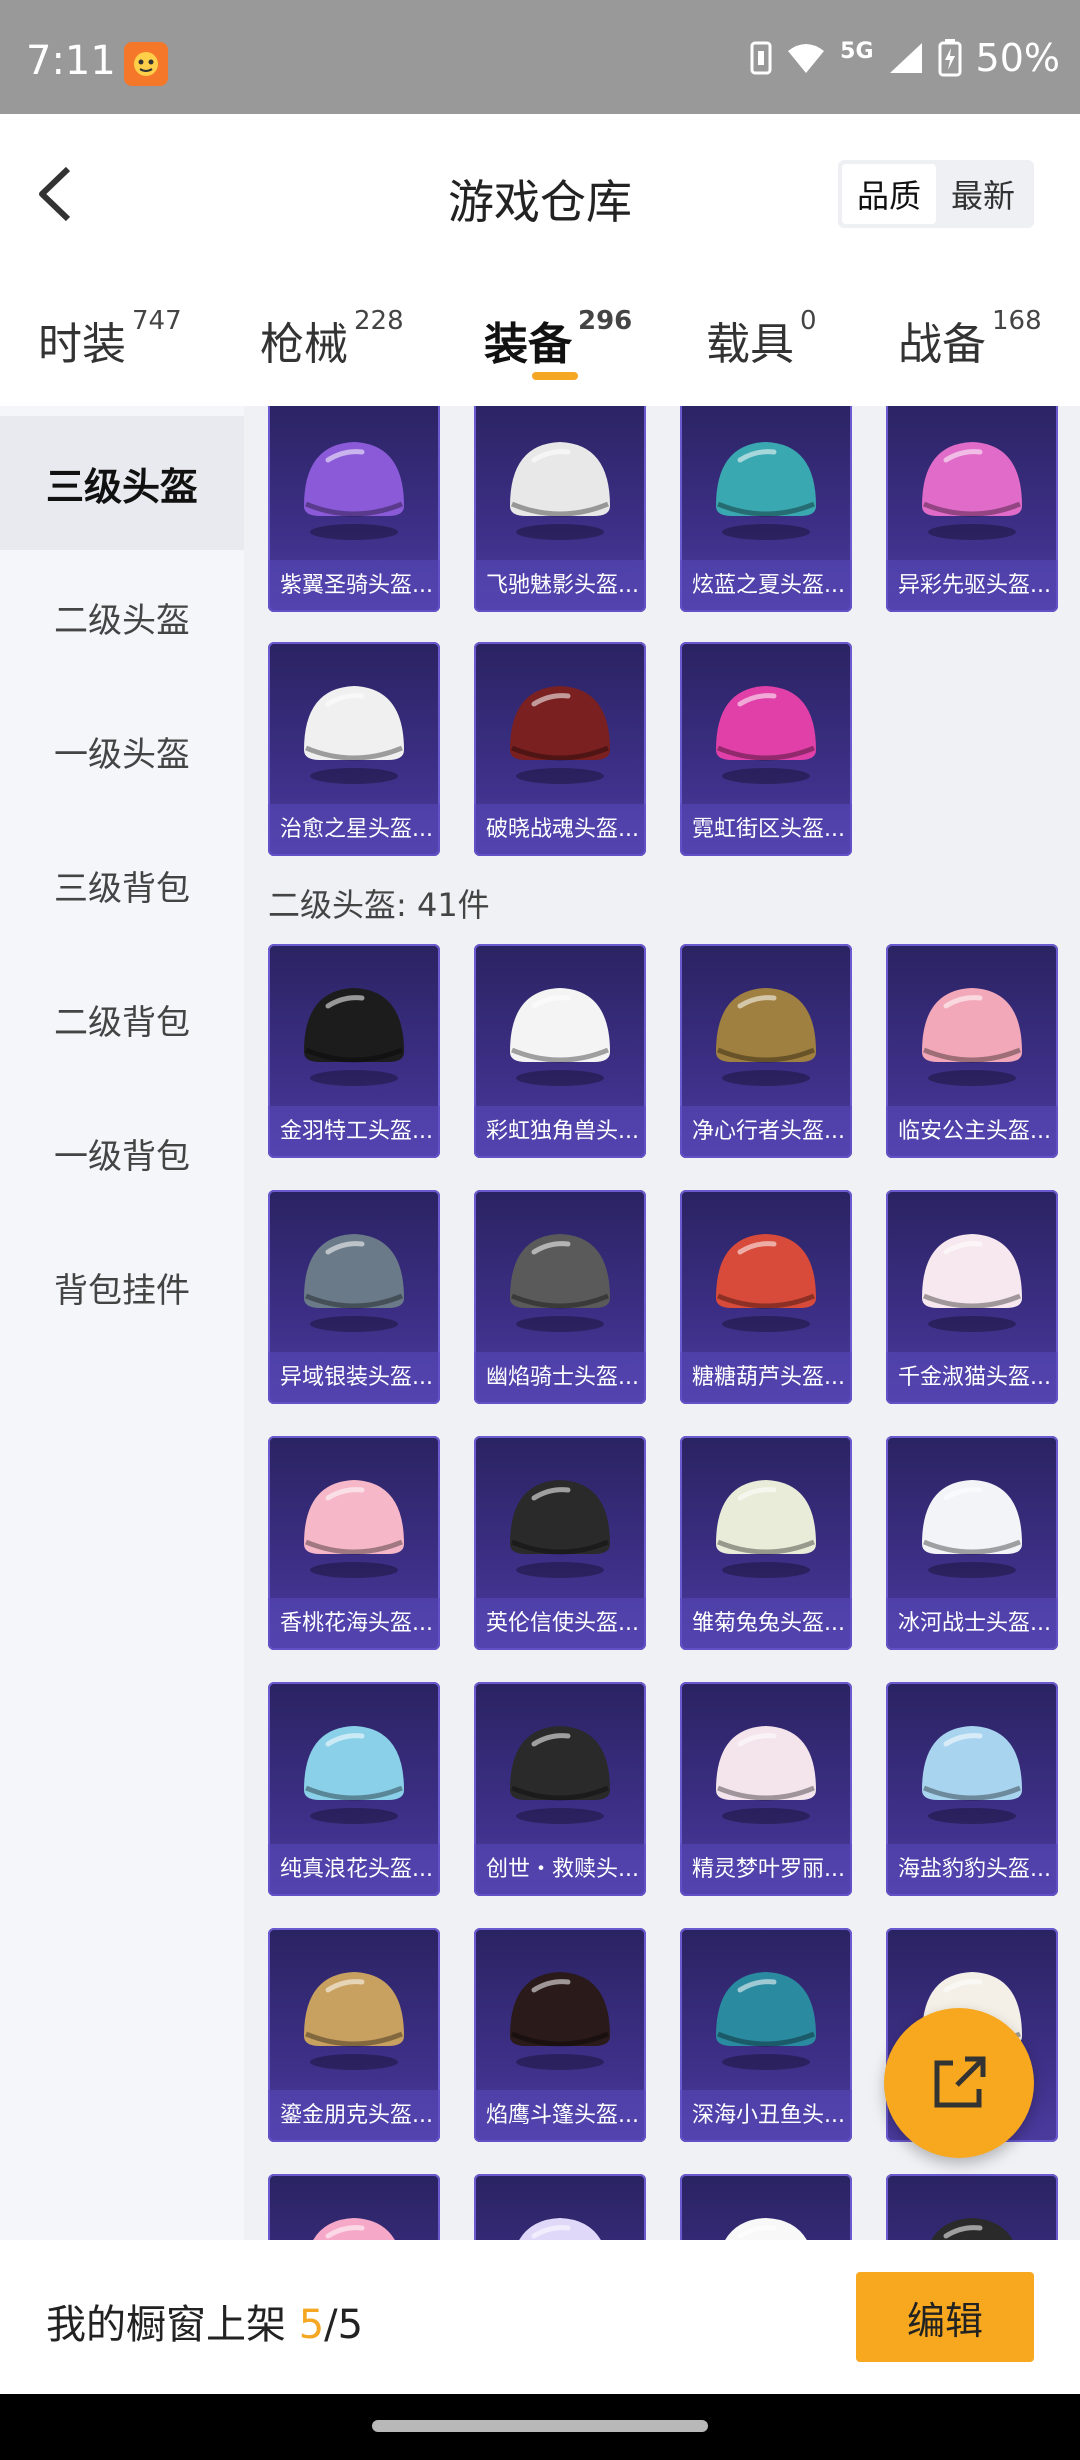 Image resolution: width=1080 pixels, height=2460 pixels. Describe the element at coordinates (344, 2325) in the screenshot. I see `showcase-total: /5` at that location.